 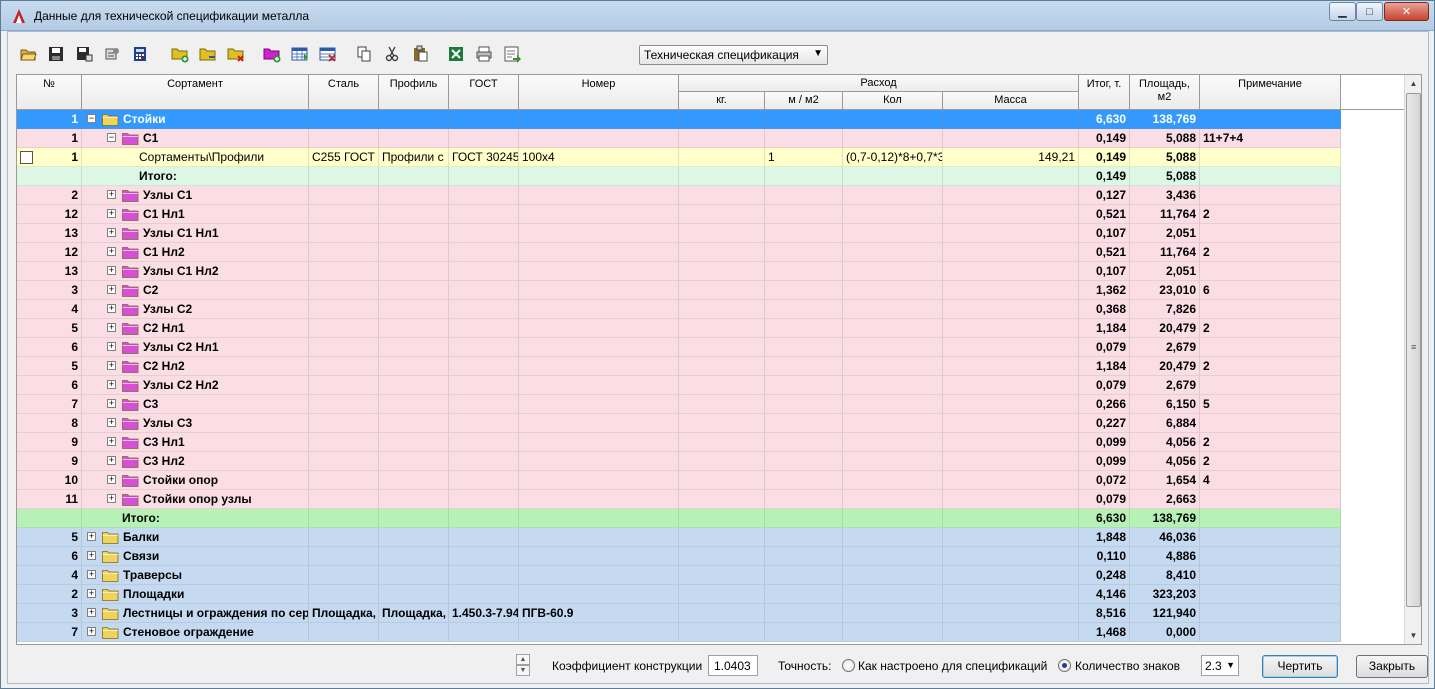 What do you see at coordinates (679, 119) in the screenshot?
I see `table-row: 1− Стойки 6,630 138,769` at bounding box center [679, 119].